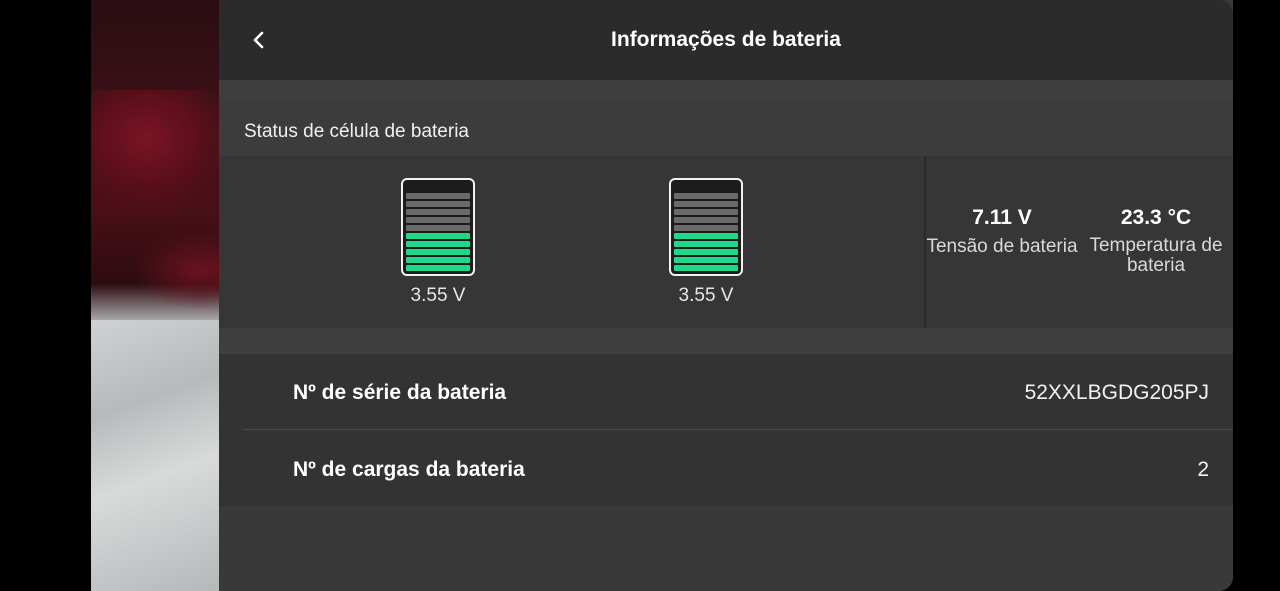 This screenshot has width=1280, height=591. Describe the element at coordinates (738, 469) in the screenshot. I see `list-item-charges: Nº de cargas da bateria 2` at that location.